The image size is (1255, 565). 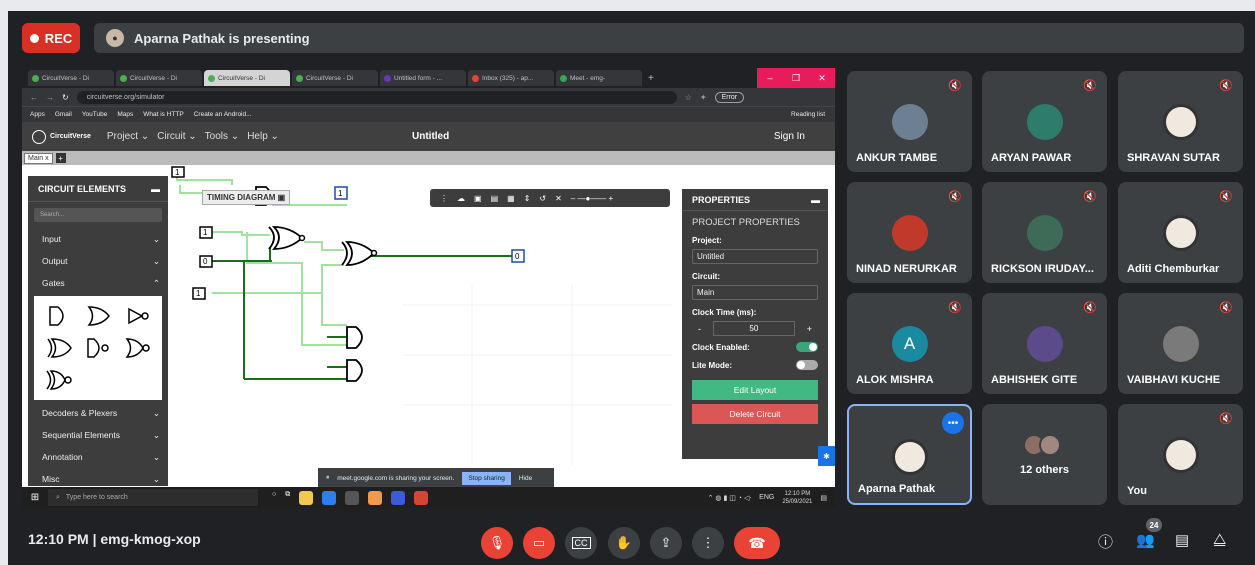 What do you see at coordinates (755, 390) in the screenshot?
I see `edit-layout-button: Edit Layout` at bounding box center [755, 390].